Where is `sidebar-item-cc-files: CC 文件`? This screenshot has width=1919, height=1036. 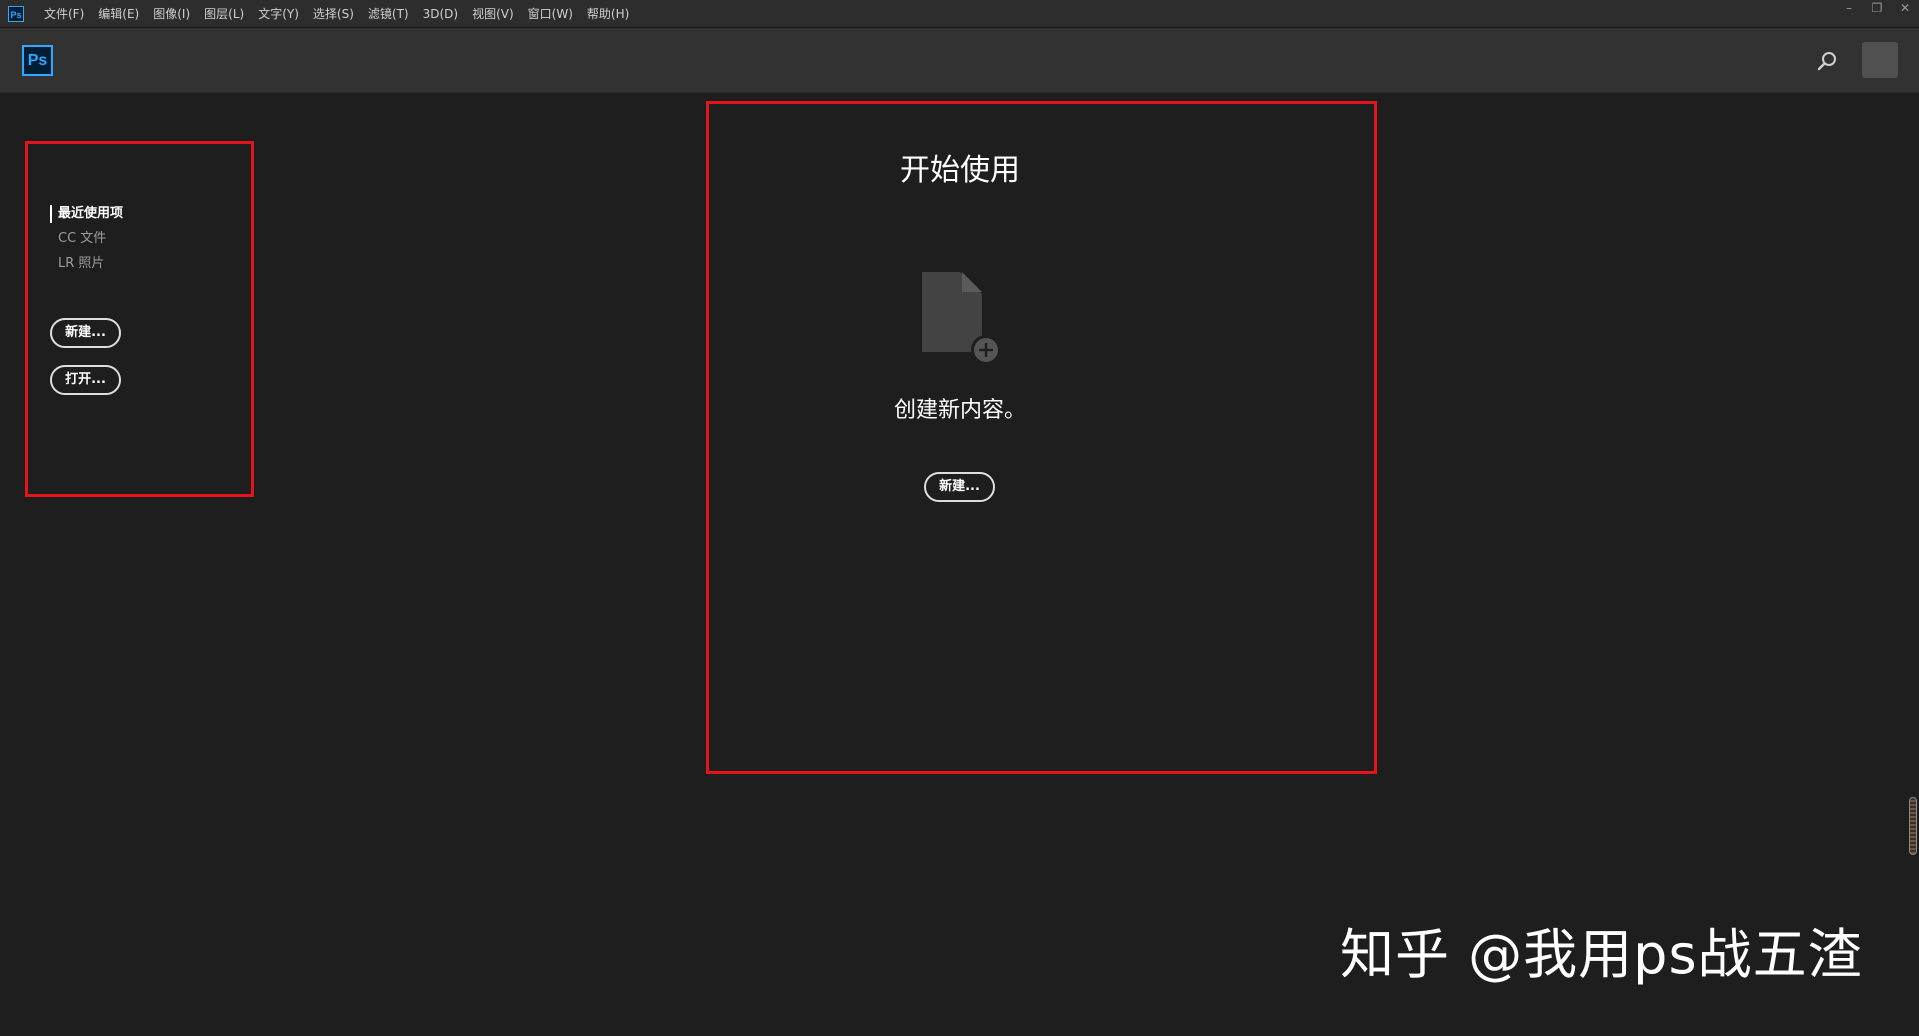 sidebar-item-cc-files: CC 文件 is located at coordinates (86, 242).